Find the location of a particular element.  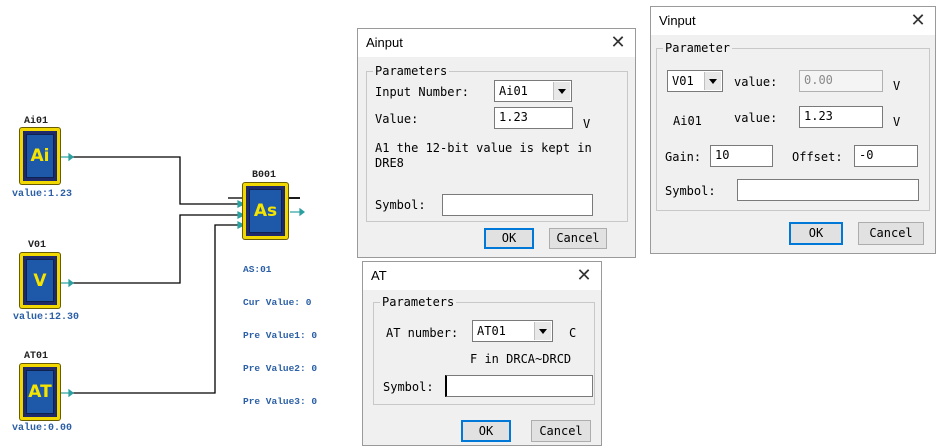

ai-value-label: value: is located at coordinates (756, 118).